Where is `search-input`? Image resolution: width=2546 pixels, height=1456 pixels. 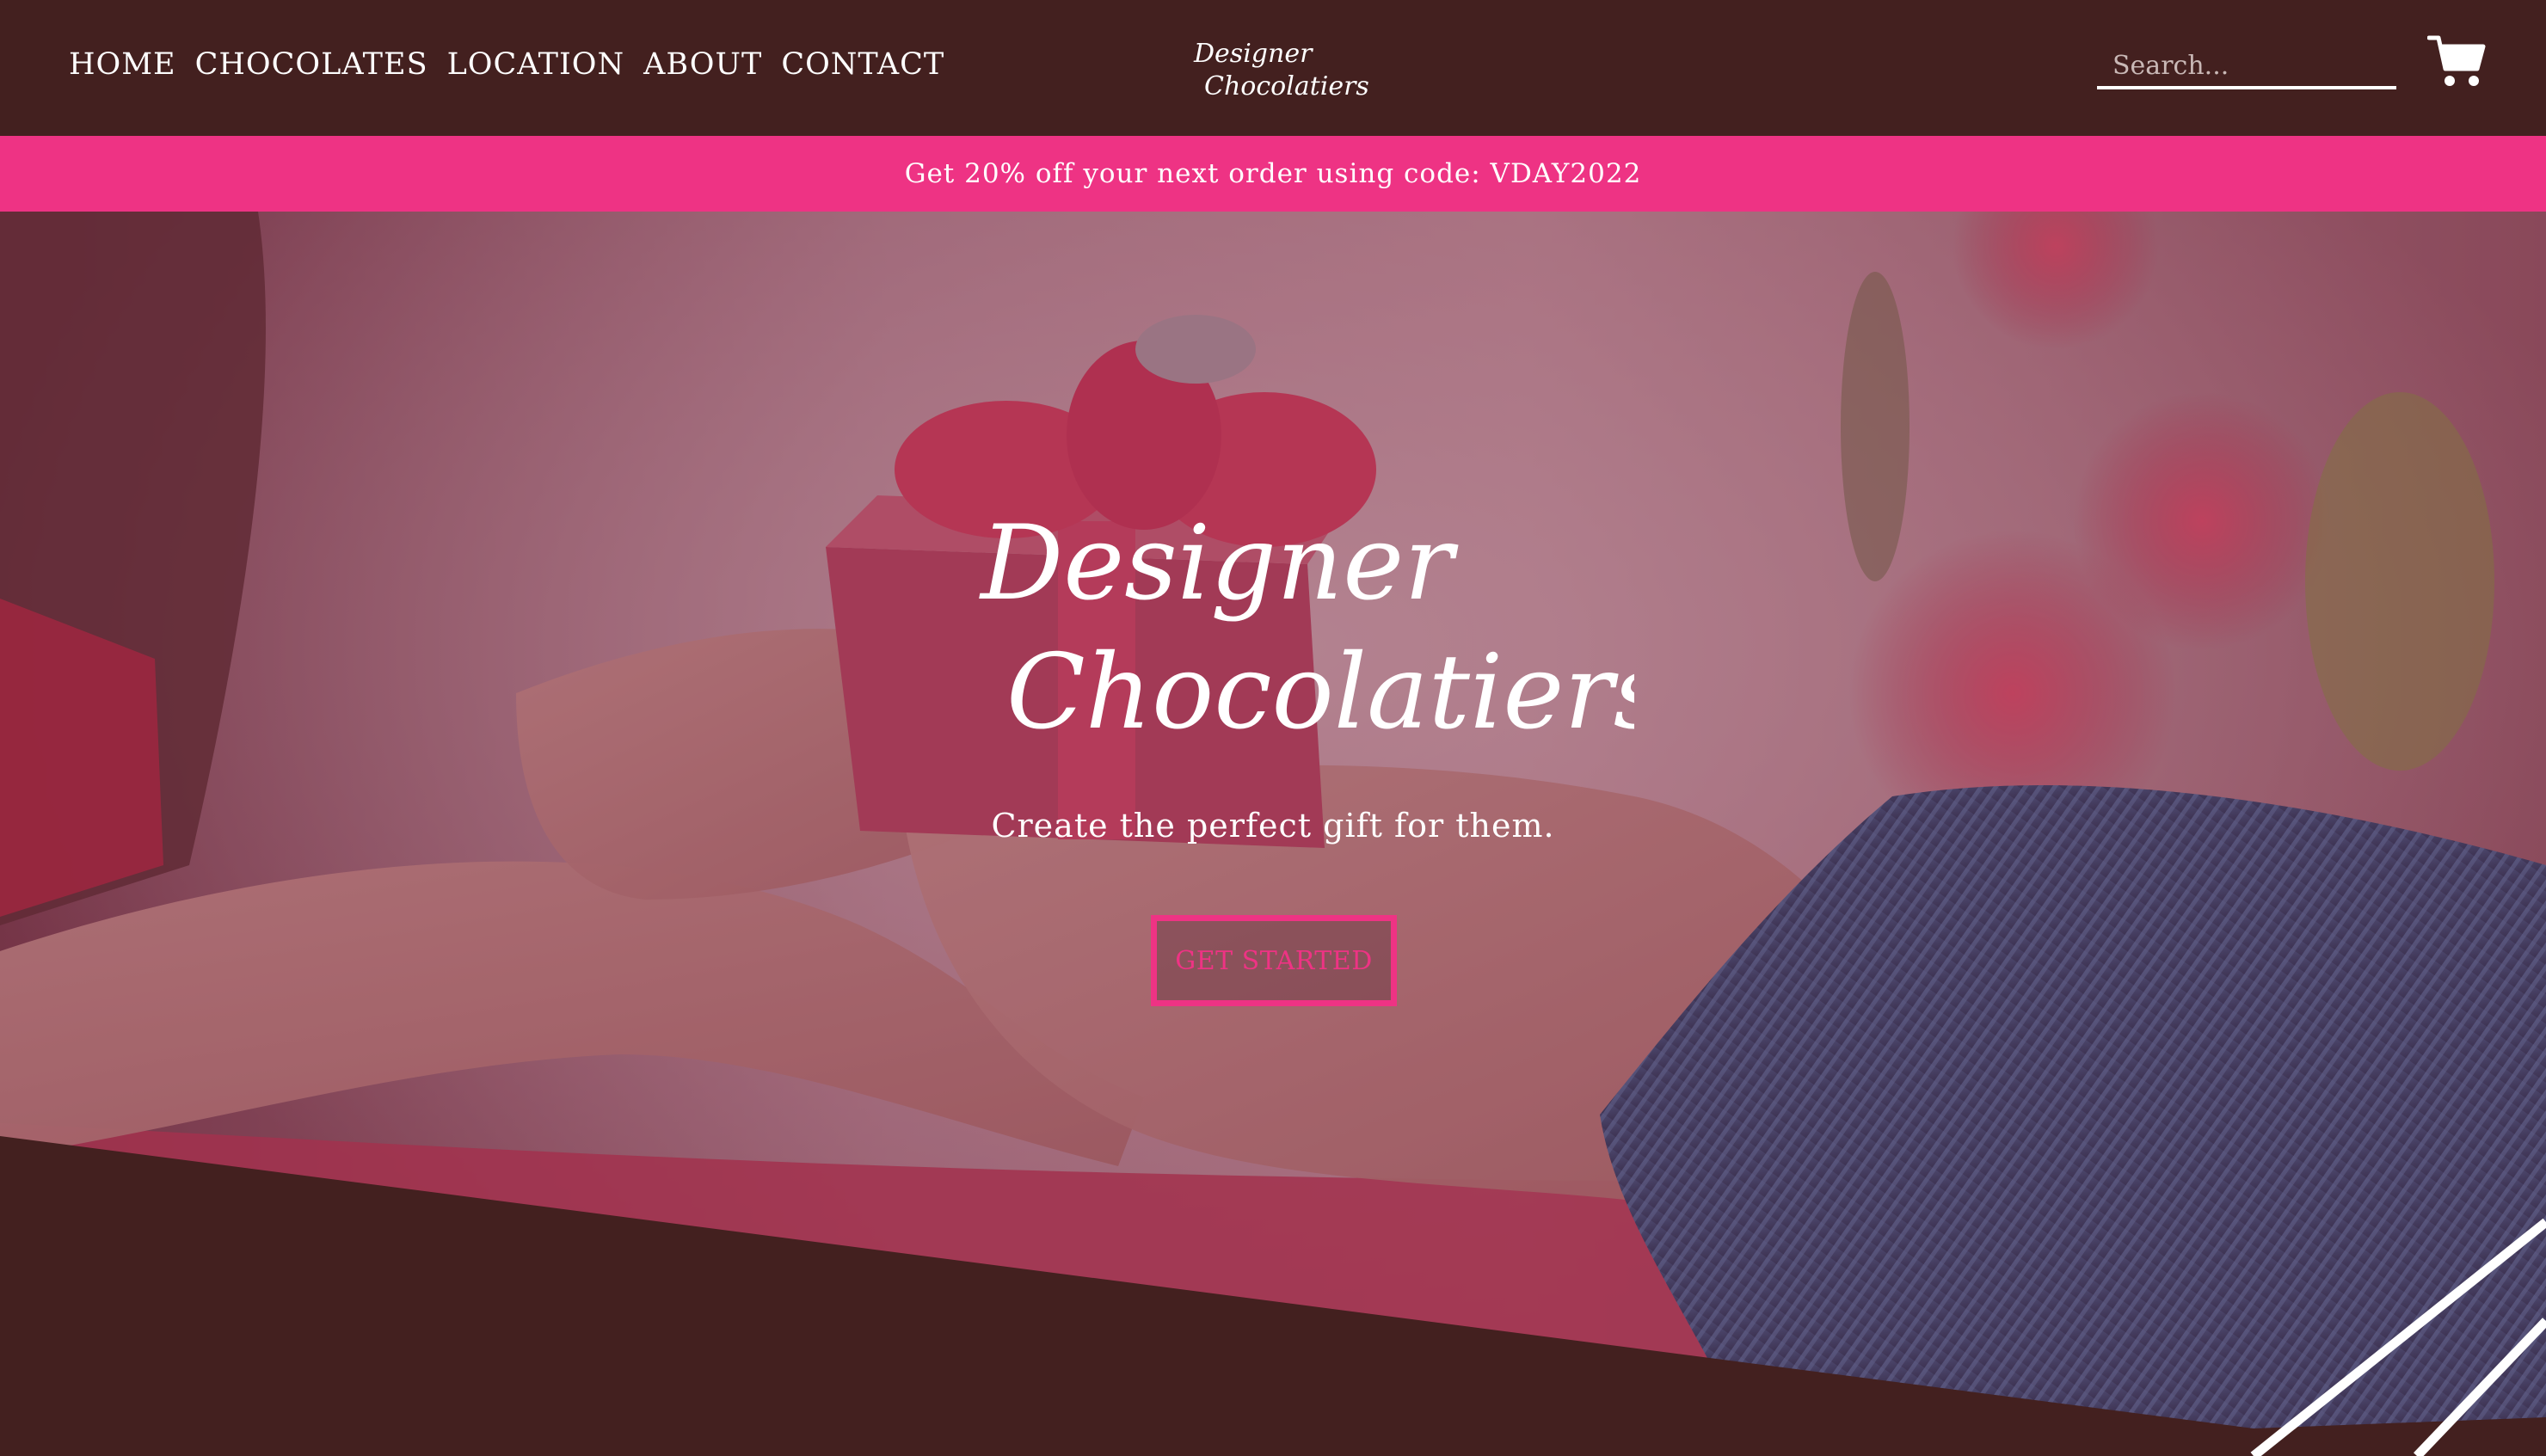 search-input is located at coordinates (2247, 65).